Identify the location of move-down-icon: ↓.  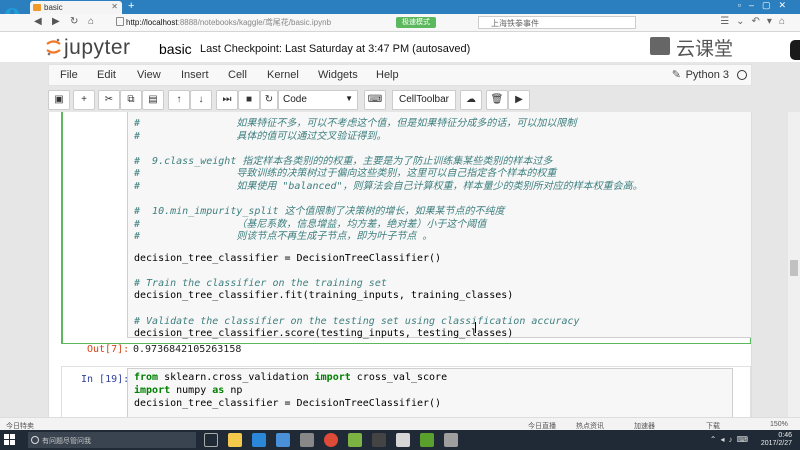
(201, 100).